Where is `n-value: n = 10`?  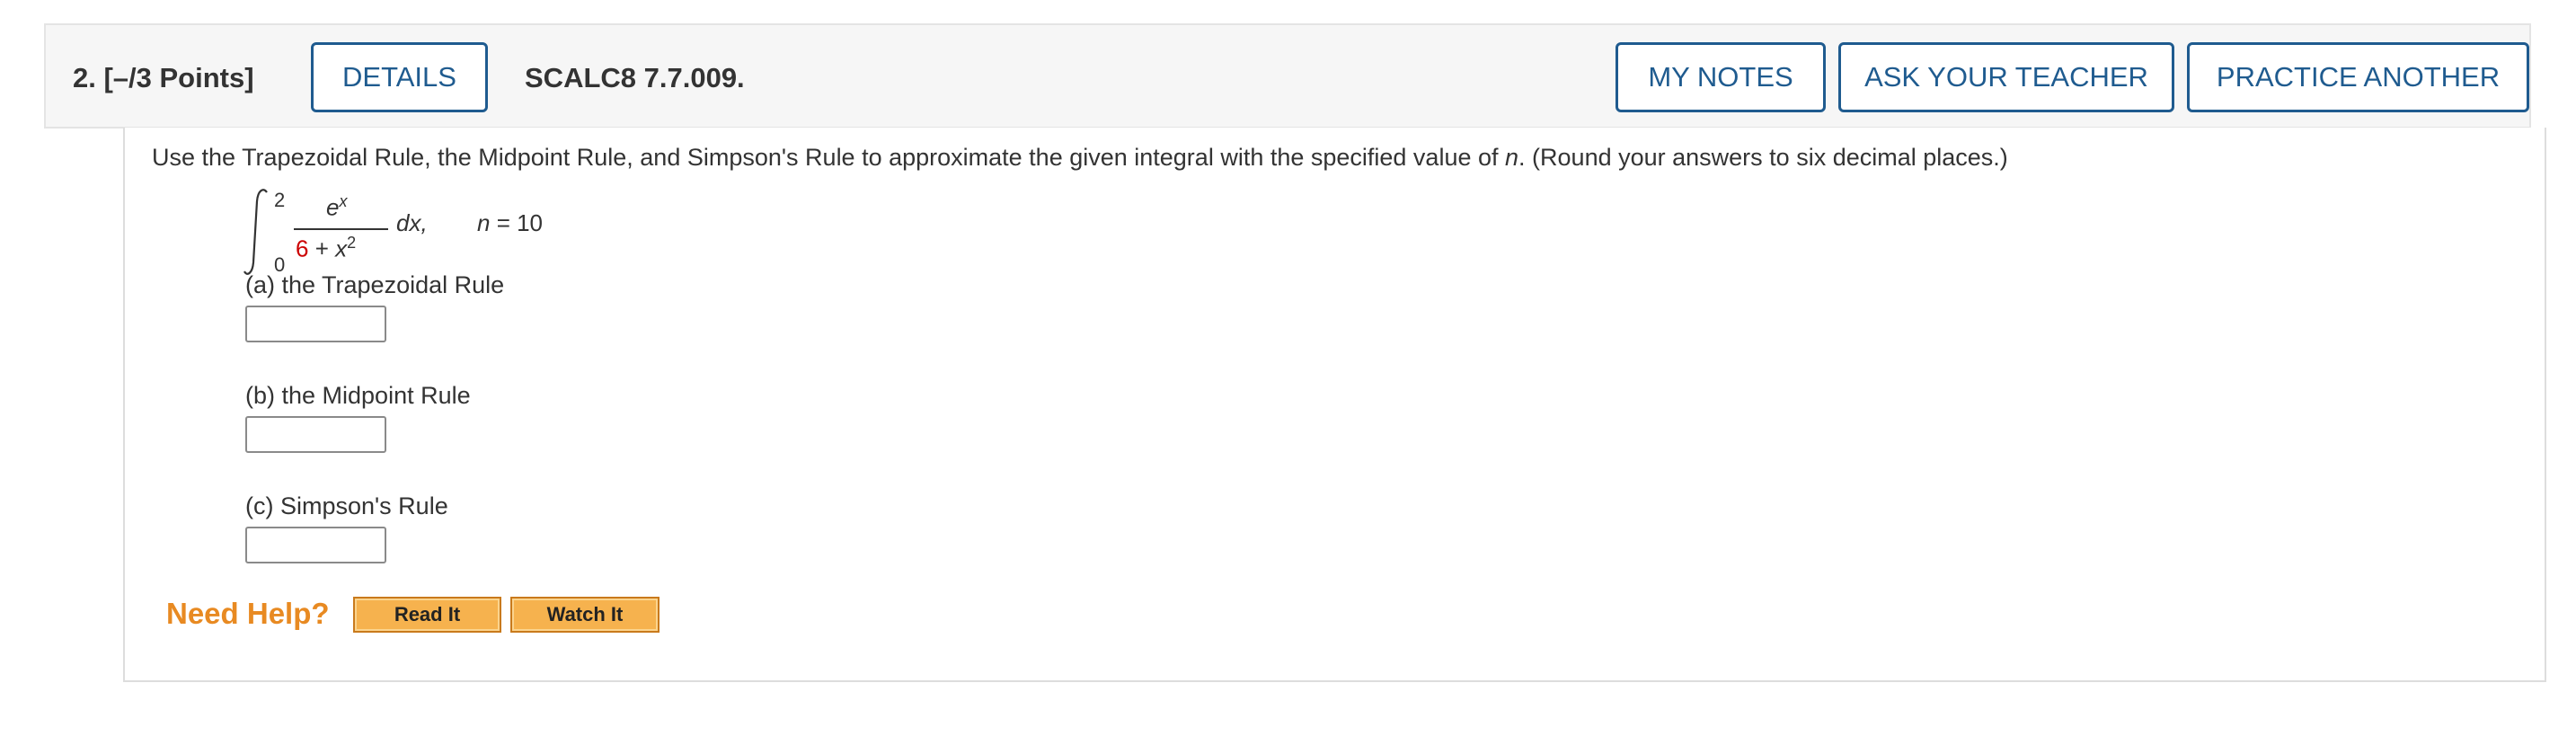
n-value: n = 10 is located at coordinates (510, 223).